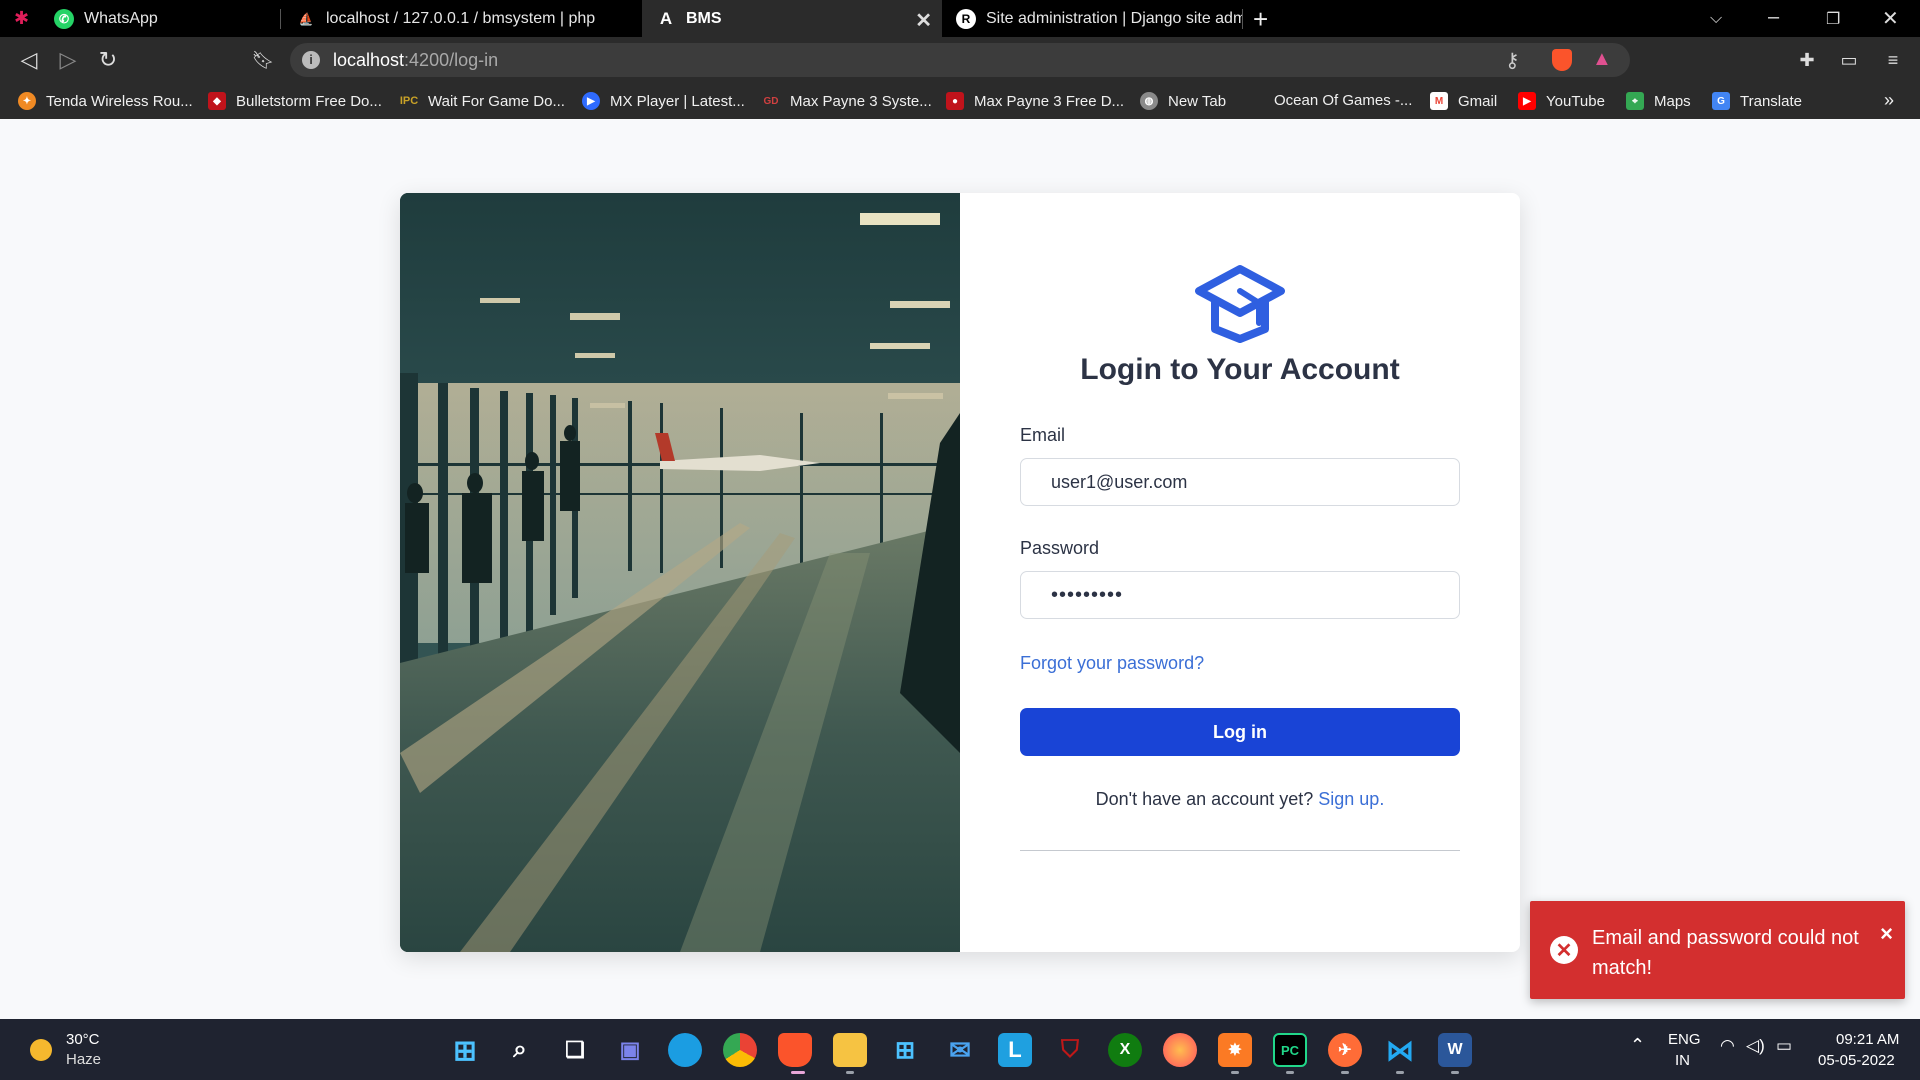 This screenshot has height=1080, width=1920. I want to click on signup-link: Sign up., so click(1351, 799).